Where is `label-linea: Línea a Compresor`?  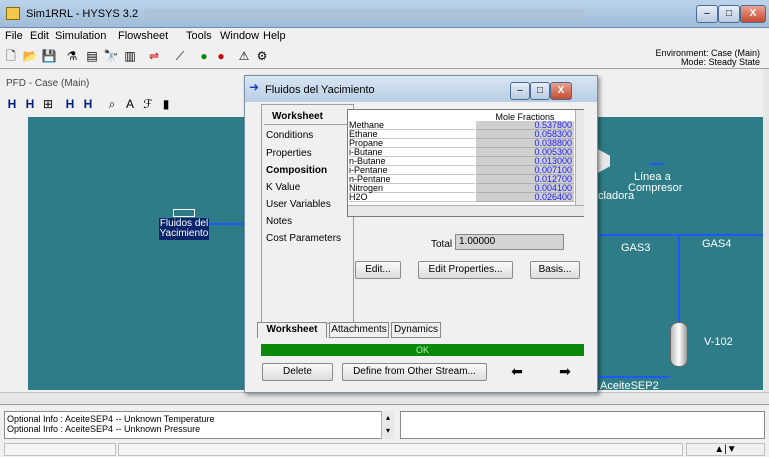
label-linea: Línea a Compresor is located at coordinates (655, 183).